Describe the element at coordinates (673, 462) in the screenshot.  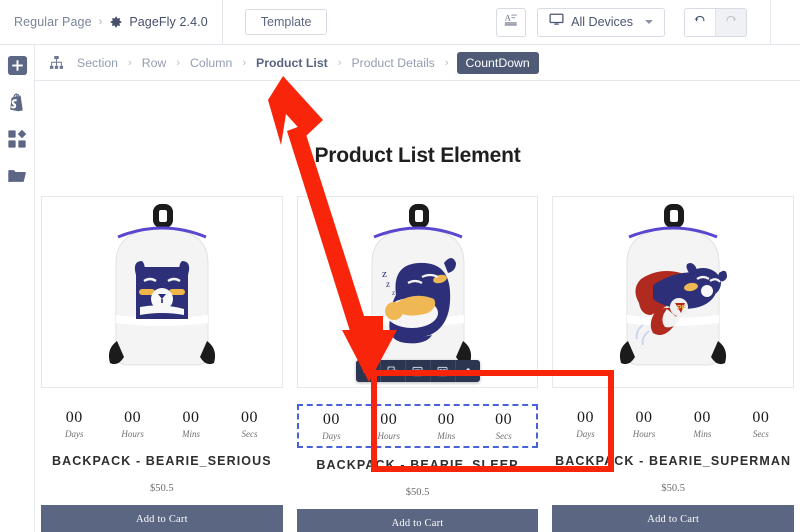
I see `product-title: BACKPACK - BEARIE_SUPERMAN` at that location.